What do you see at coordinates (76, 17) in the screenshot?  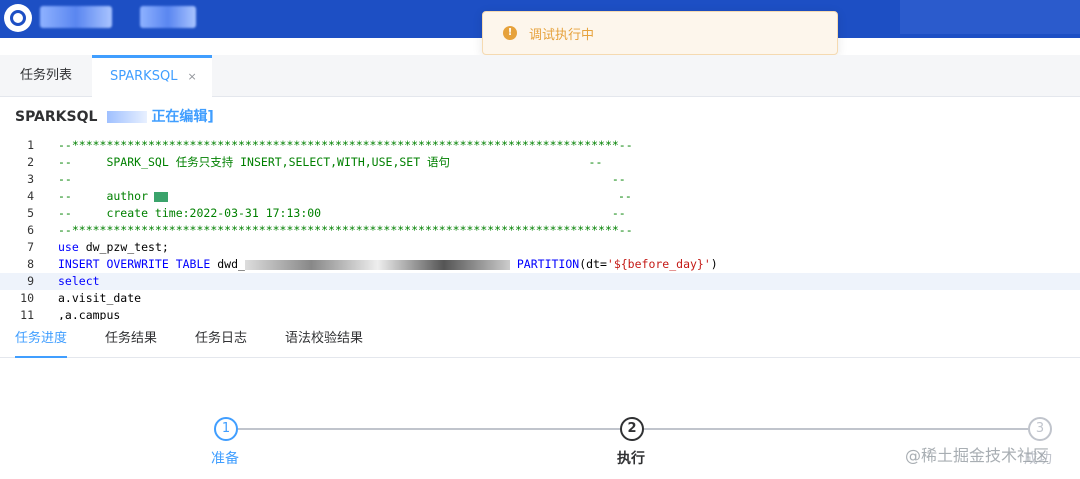 I see `blurred-app-name` at bounding box center [76, 17].